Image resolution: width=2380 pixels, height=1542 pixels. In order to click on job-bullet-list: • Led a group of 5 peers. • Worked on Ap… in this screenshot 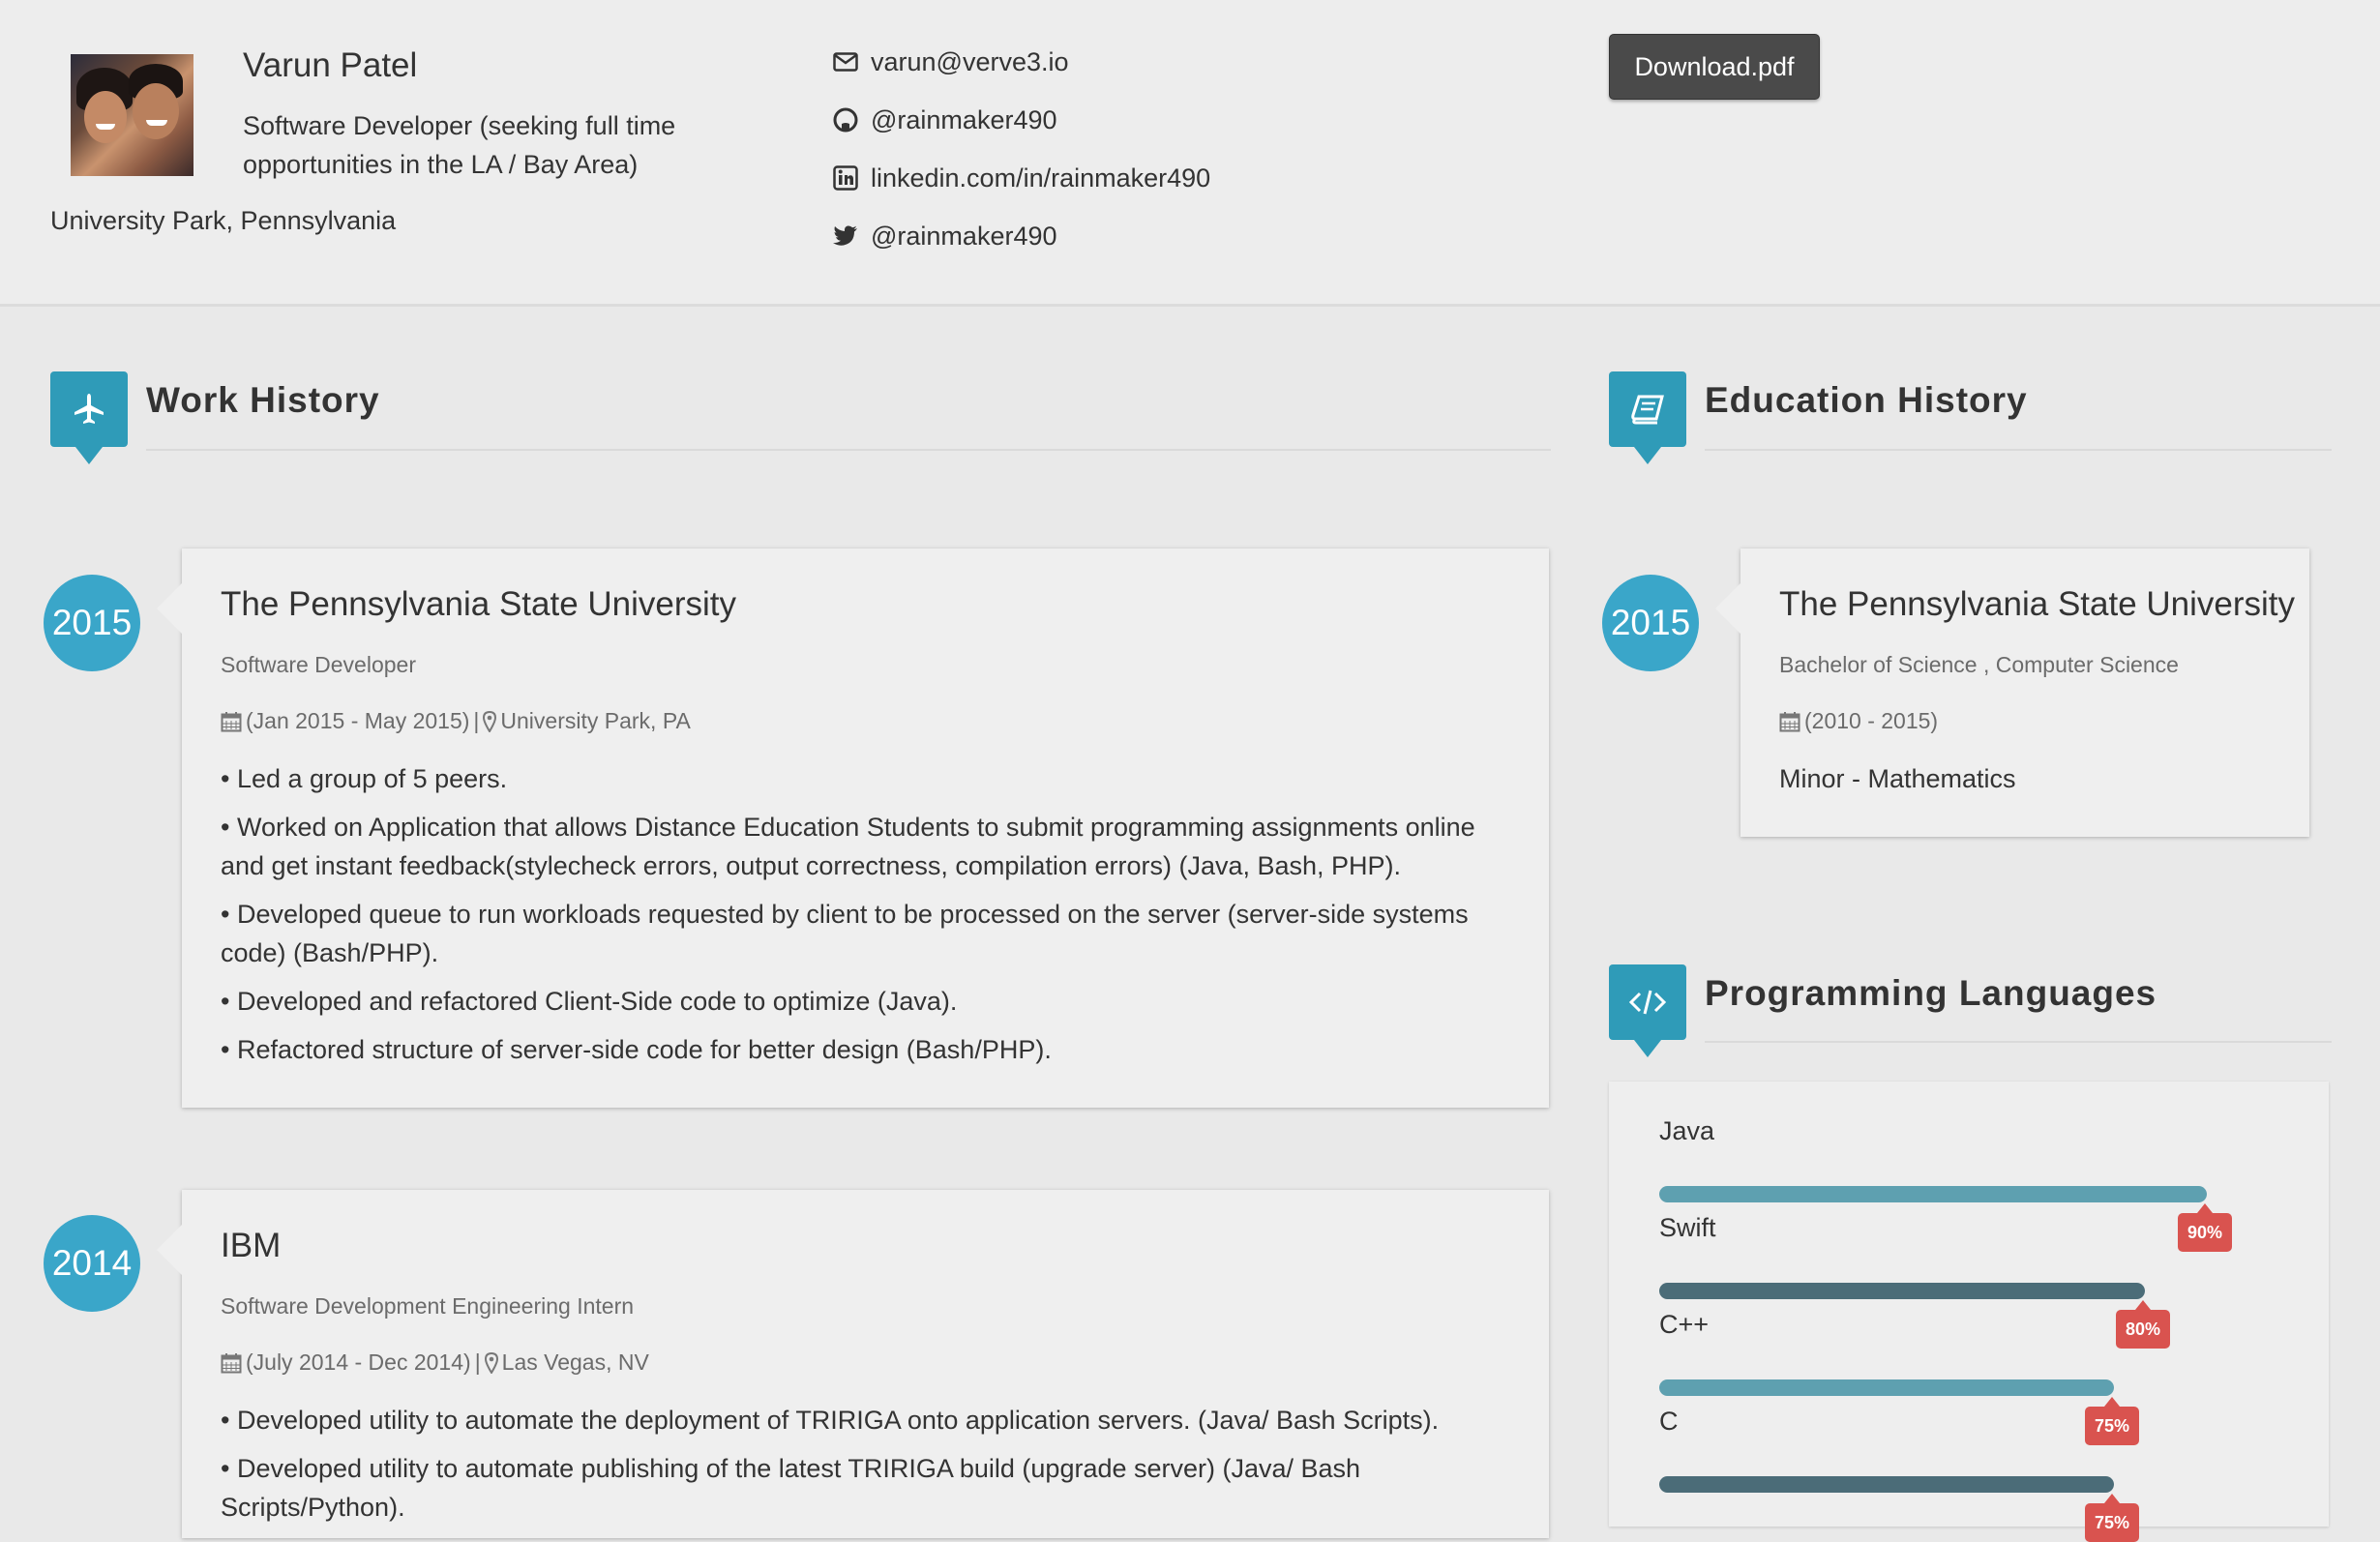, I will do `click(866, 919)`.